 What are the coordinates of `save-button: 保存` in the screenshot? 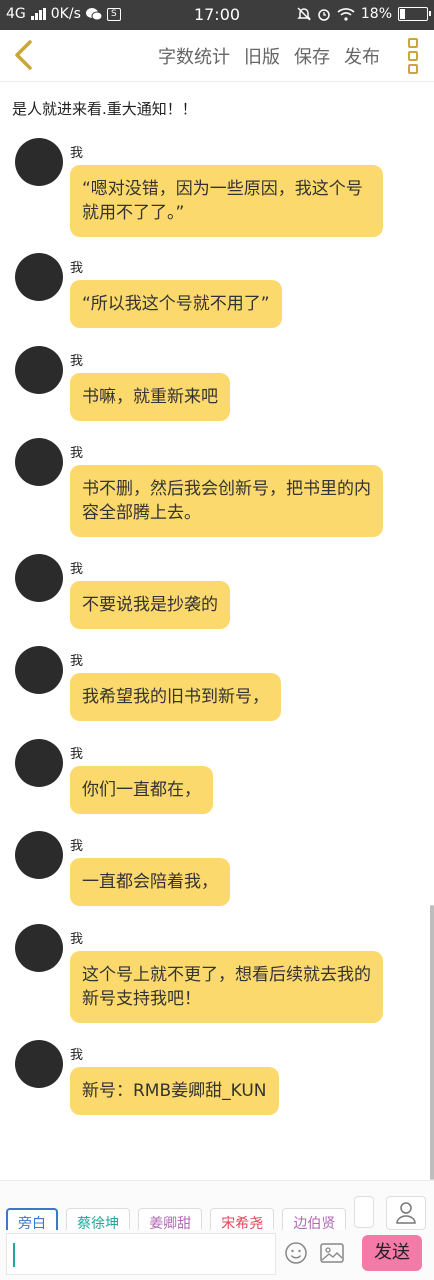 It's located at (312, 56).